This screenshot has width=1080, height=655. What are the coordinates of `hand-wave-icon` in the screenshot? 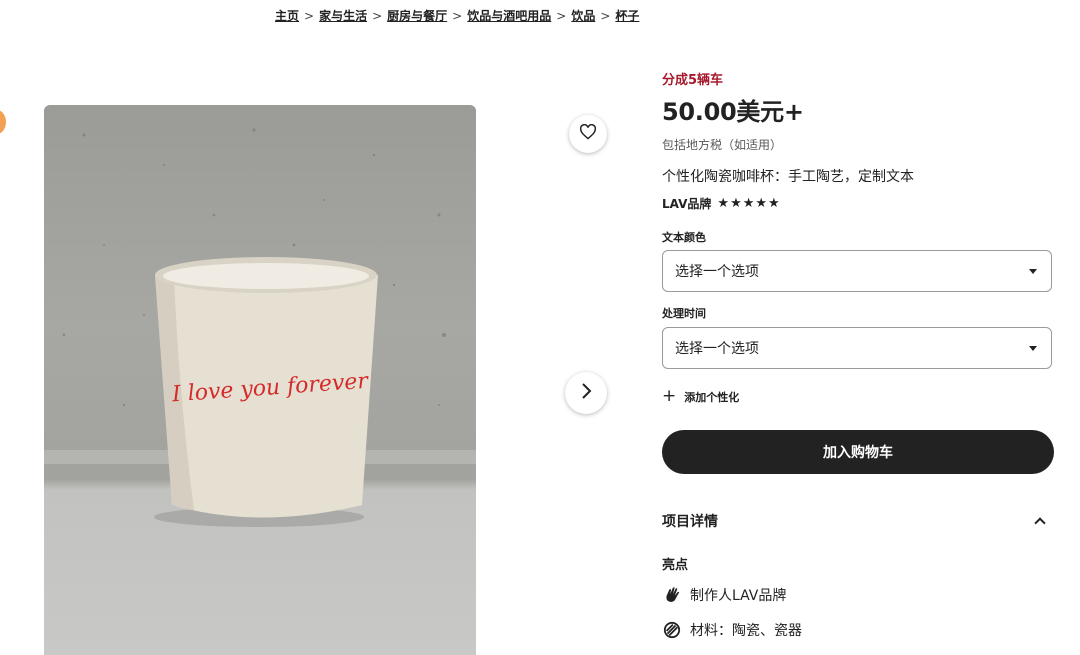 It's located at (672, 595).